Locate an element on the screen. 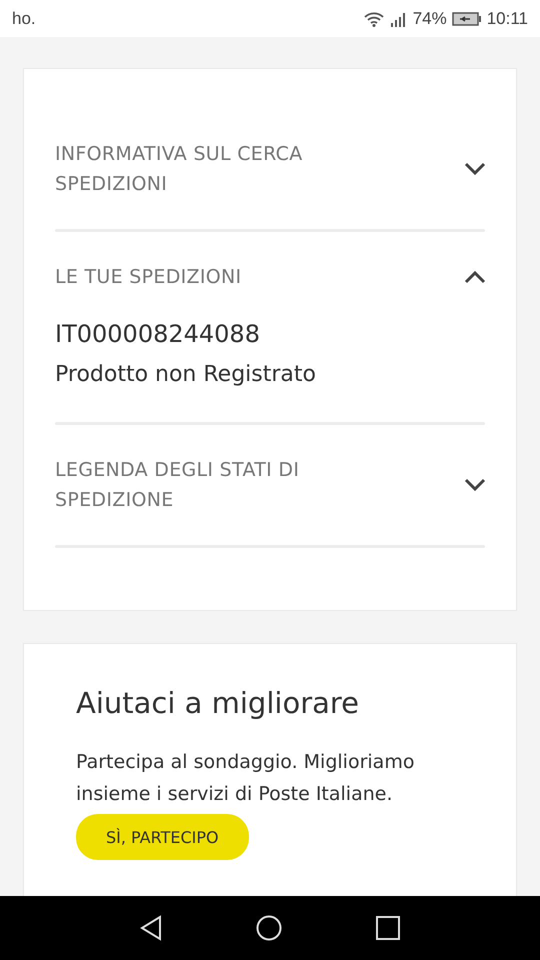 The width and height of the screenshot is (540, 960). tracking-code: IT000008244088 is located at coordinates (158, 334).